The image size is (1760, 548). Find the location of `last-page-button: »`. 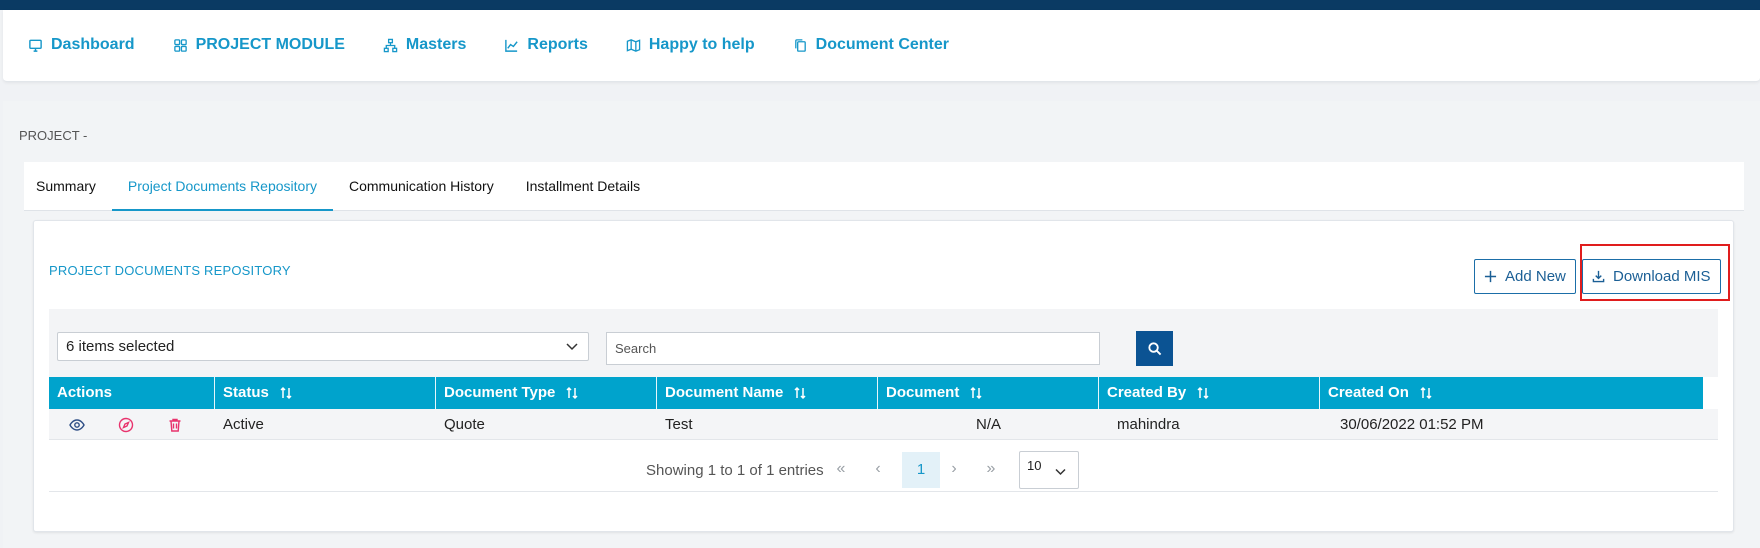

last-page-button: » is located at coordinates (991, 469).